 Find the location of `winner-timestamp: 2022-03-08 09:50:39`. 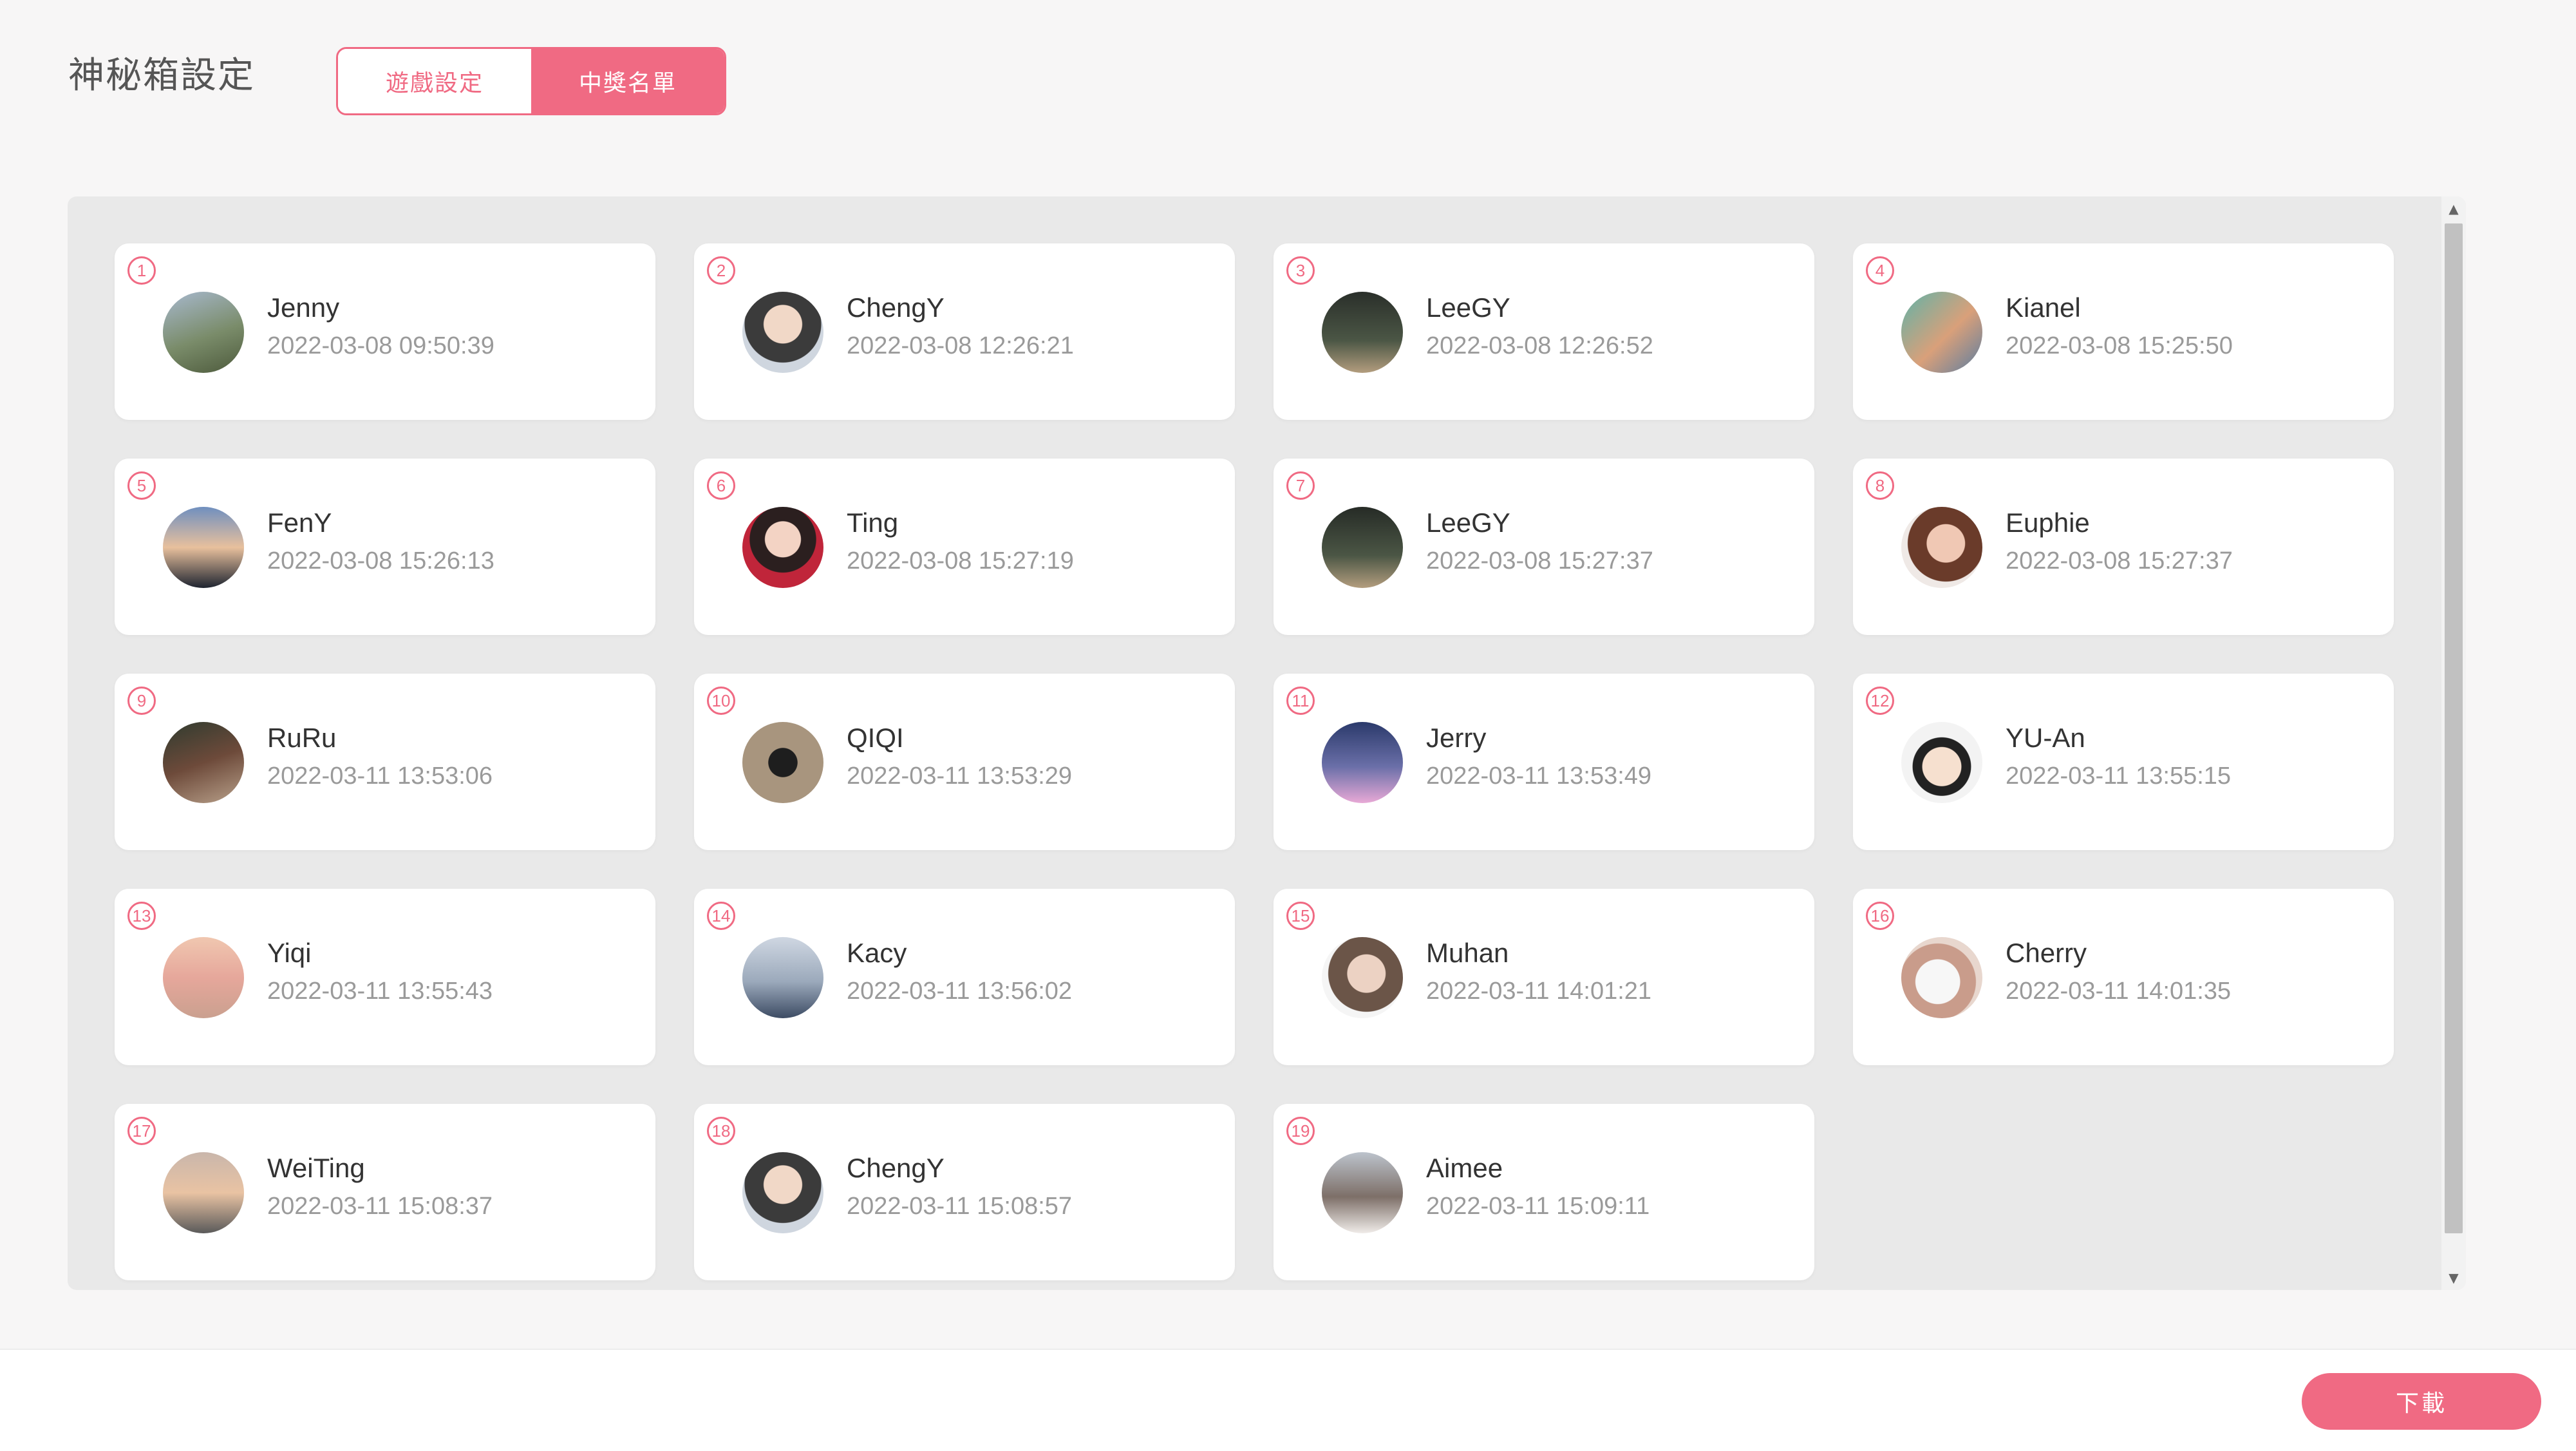

winner-timestamp: 2022-03-08 09:50:39 is located at coordinates (380, 345).